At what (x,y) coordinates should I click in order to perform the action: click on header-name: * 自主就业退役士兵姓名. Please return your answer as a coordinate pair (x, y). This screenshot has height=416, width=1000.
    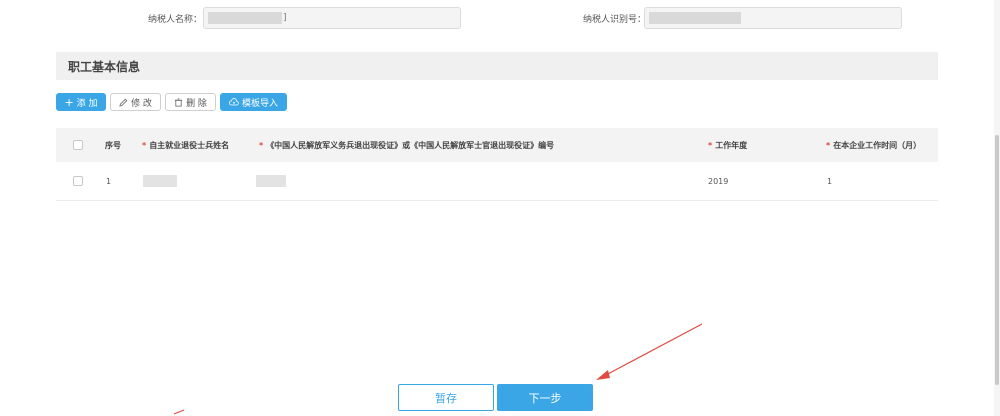
    Looking at the image, I should click on (186, 145).